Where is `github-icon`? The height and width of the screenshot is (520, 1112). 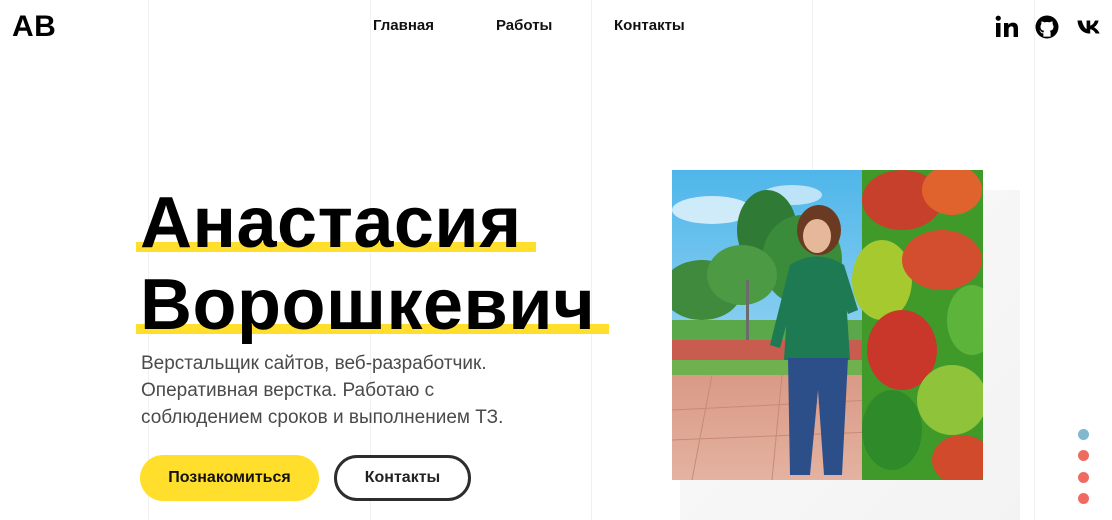
github-icon is located at coordinates (1047, 27).